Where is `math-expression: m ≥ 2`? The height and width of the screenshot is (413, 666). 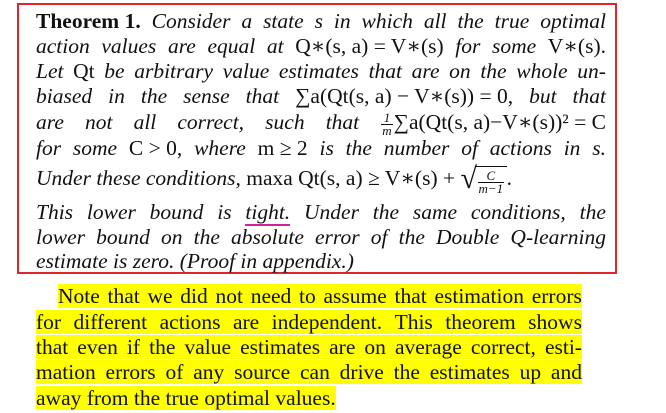
math-expression: m ≥ 2 is located at coordinates (282, 148).